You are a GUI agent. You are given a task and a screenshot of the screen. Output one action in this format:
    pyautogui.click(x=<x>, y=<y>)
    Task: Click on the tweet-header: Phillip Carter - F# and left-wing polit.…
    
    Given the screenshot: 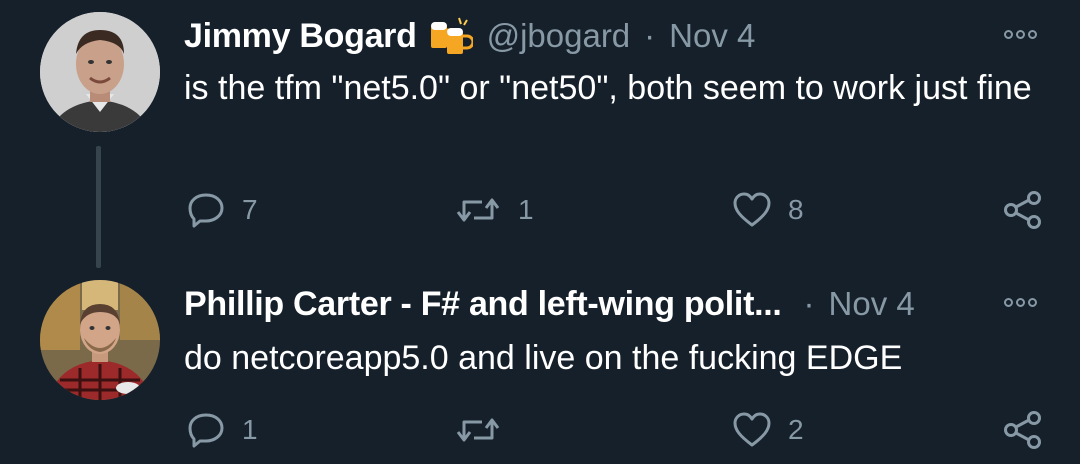 What is the action you would take?
    pyautogui.click(x=549, y=304)
    